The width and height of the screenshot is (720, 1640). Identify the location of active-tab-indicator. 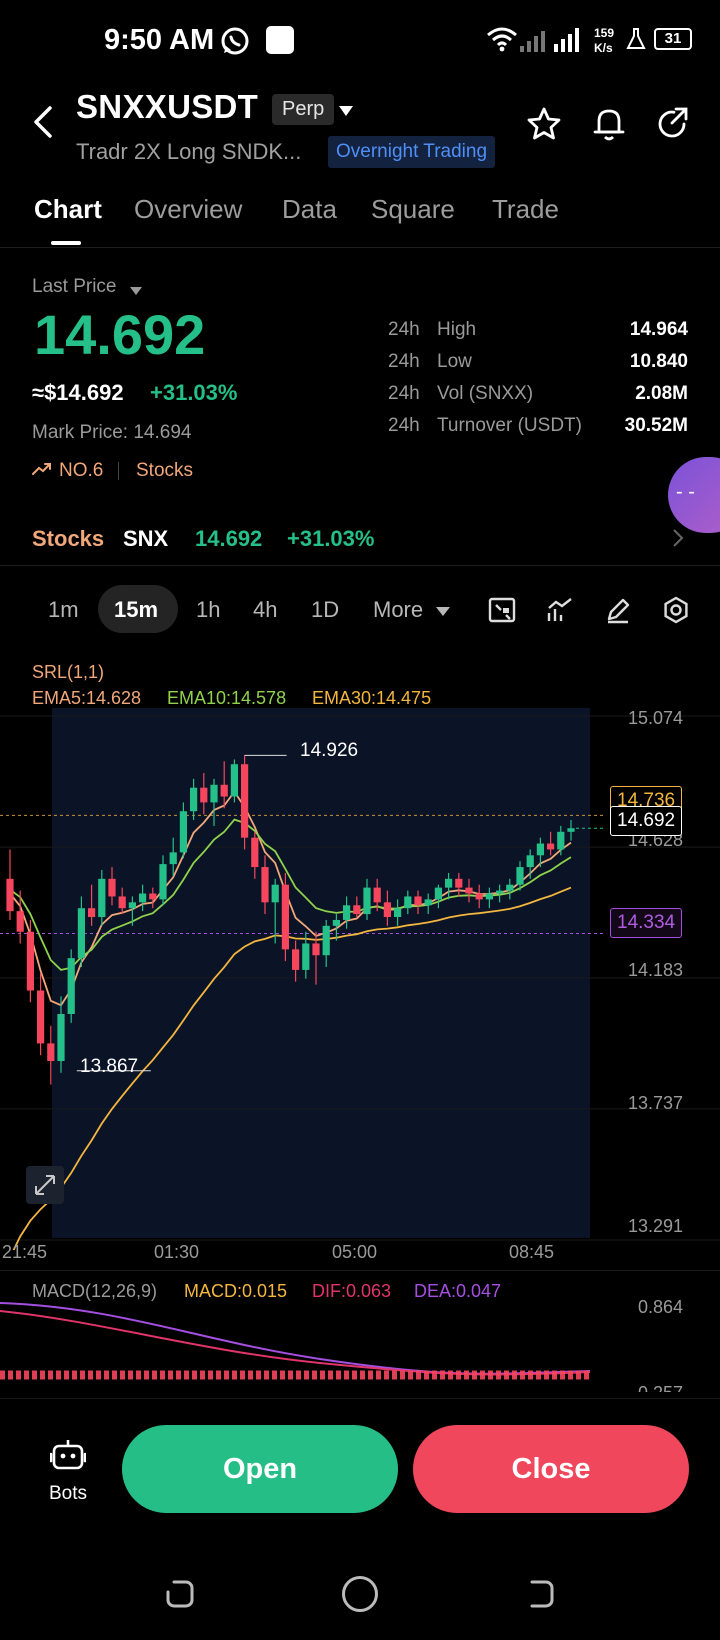
(66, 243).